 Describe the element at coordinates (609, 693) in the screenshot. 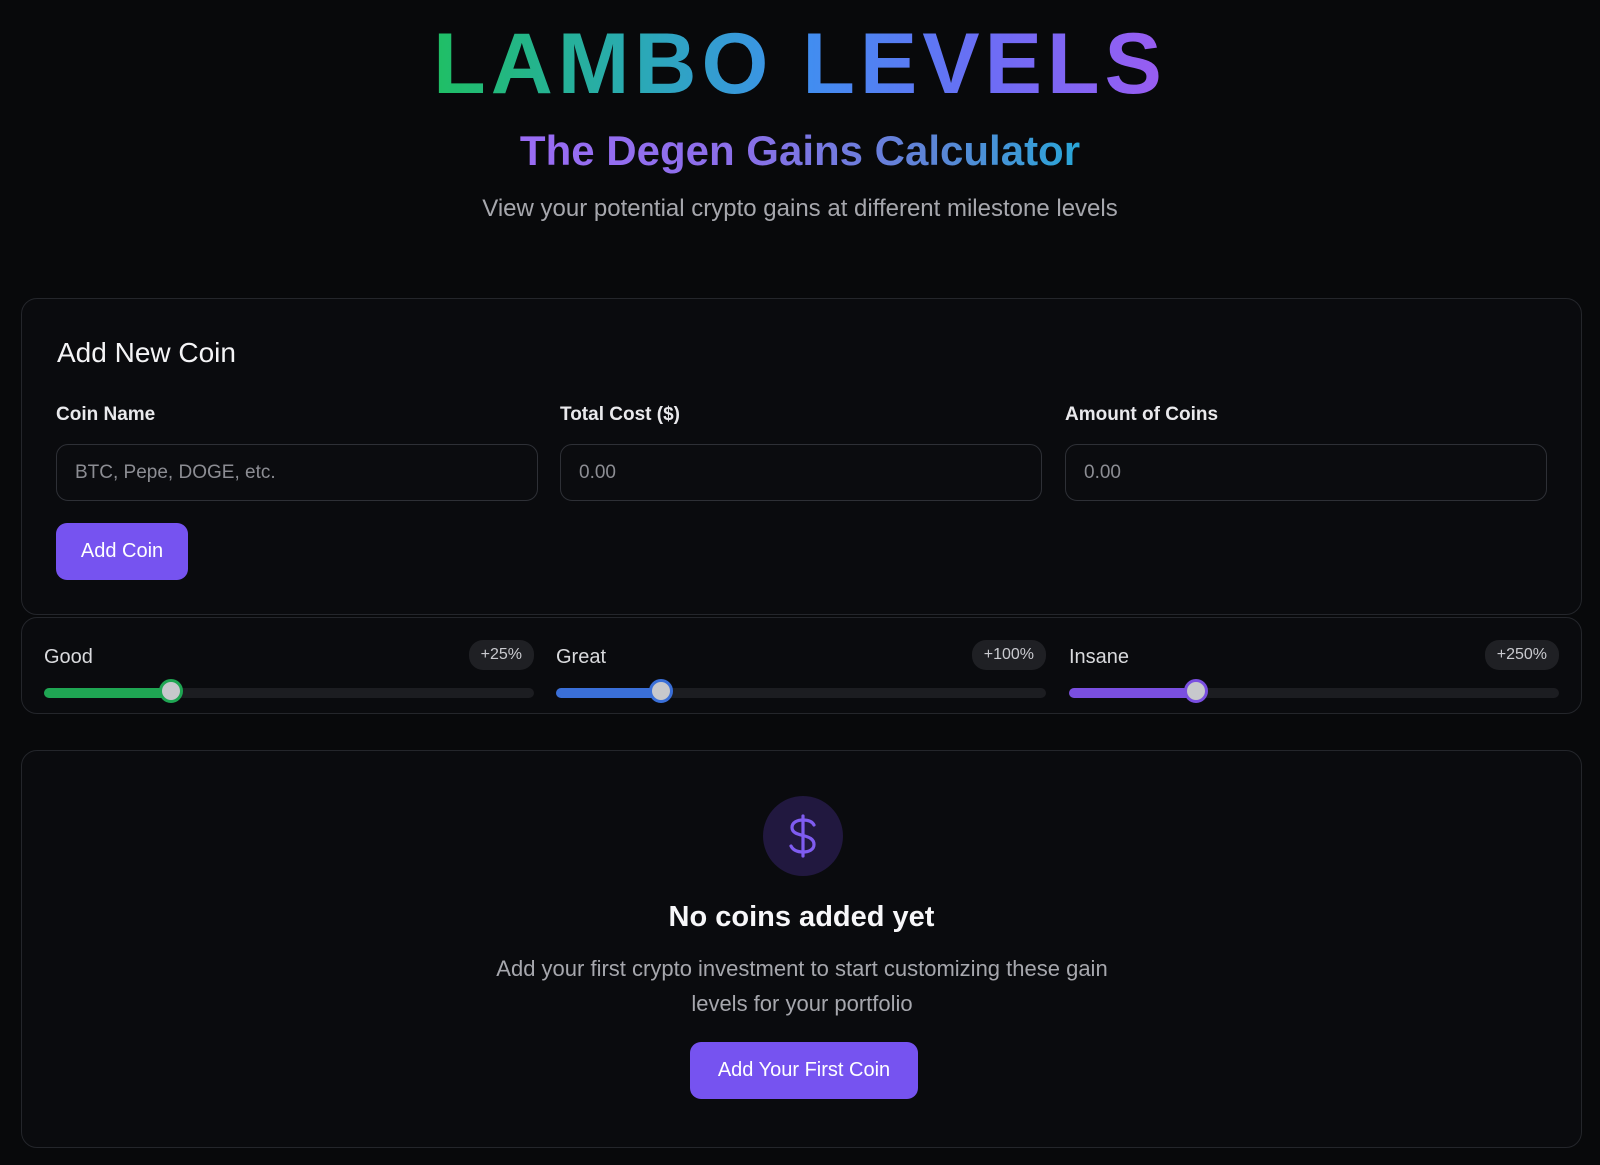

I see `level-great-fill` at that location.